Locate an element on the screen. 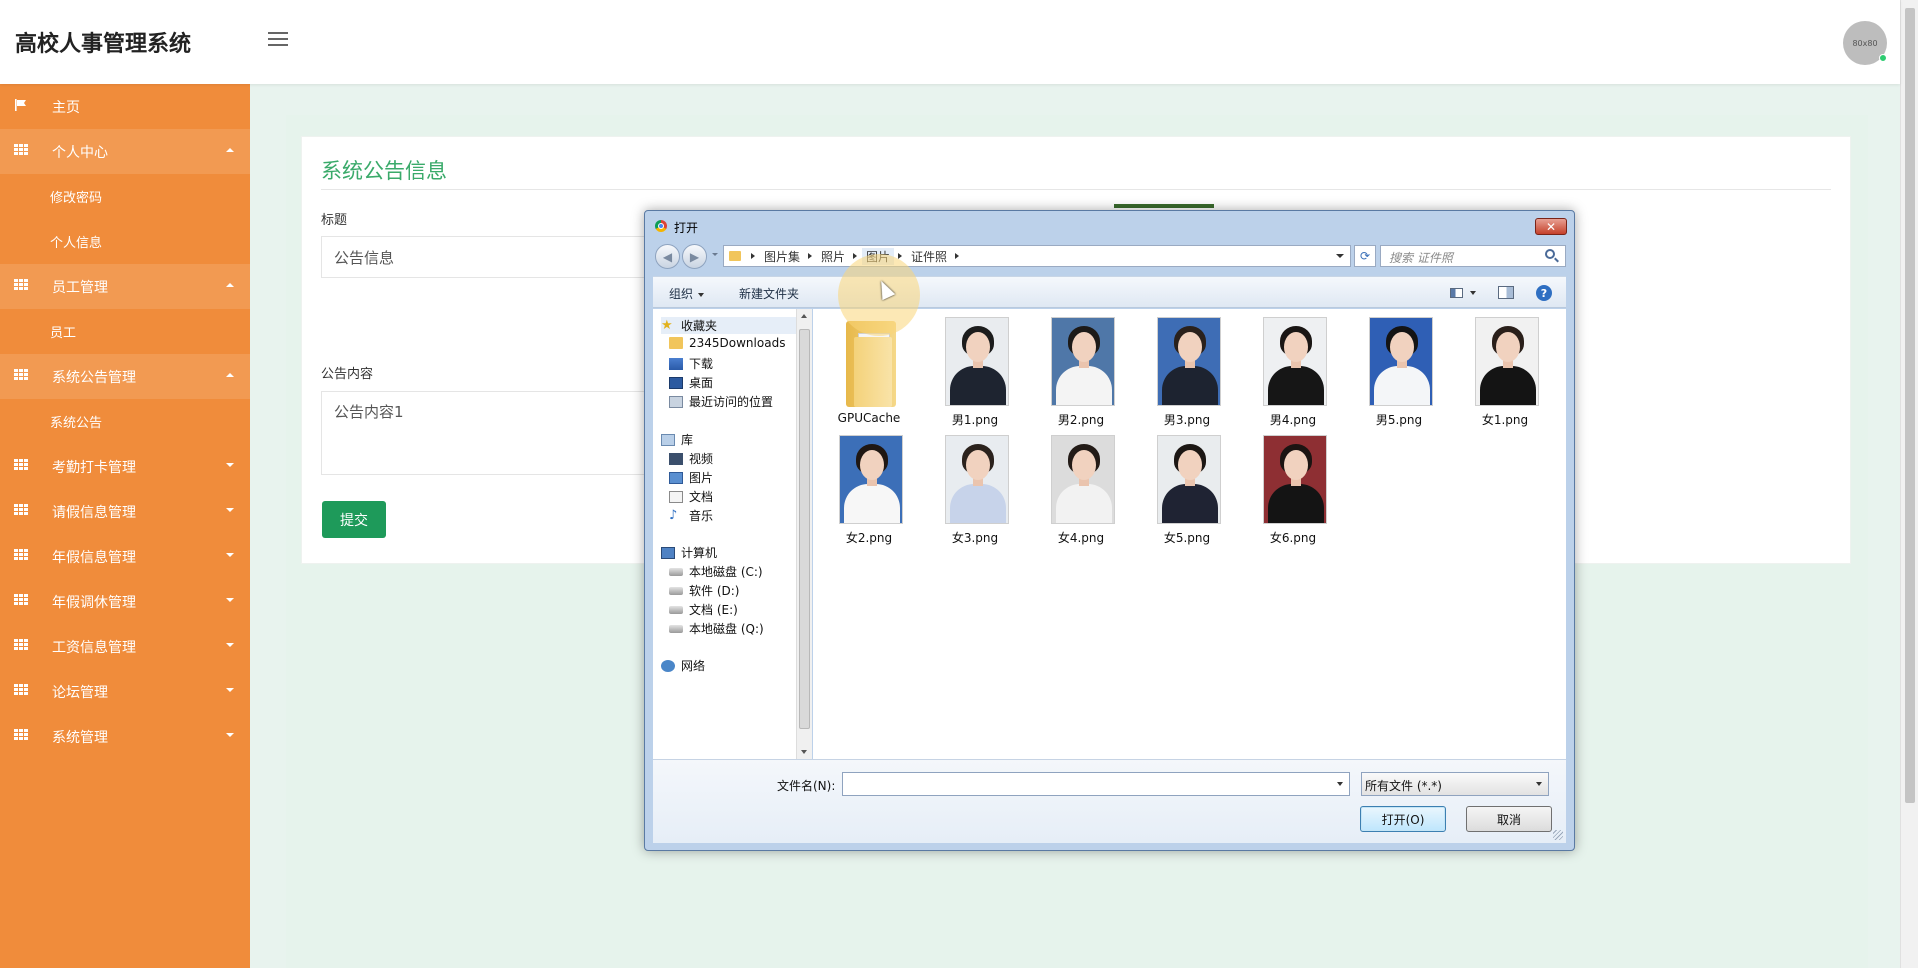 This screenshot has height=968, width=1918. file-item: 男2.png is located at coordinates (1081, 371).